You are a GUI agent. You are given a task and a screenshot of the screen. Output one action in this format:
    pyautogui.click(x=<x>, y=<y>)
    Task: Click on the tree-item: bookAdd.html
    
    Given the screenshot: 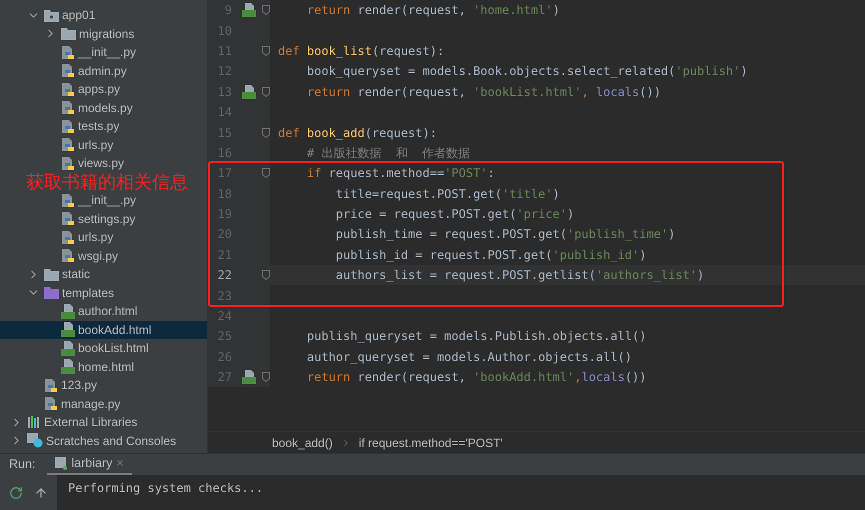 What is the action you would take?
    pyautogui.click(x=103, y=329)
    